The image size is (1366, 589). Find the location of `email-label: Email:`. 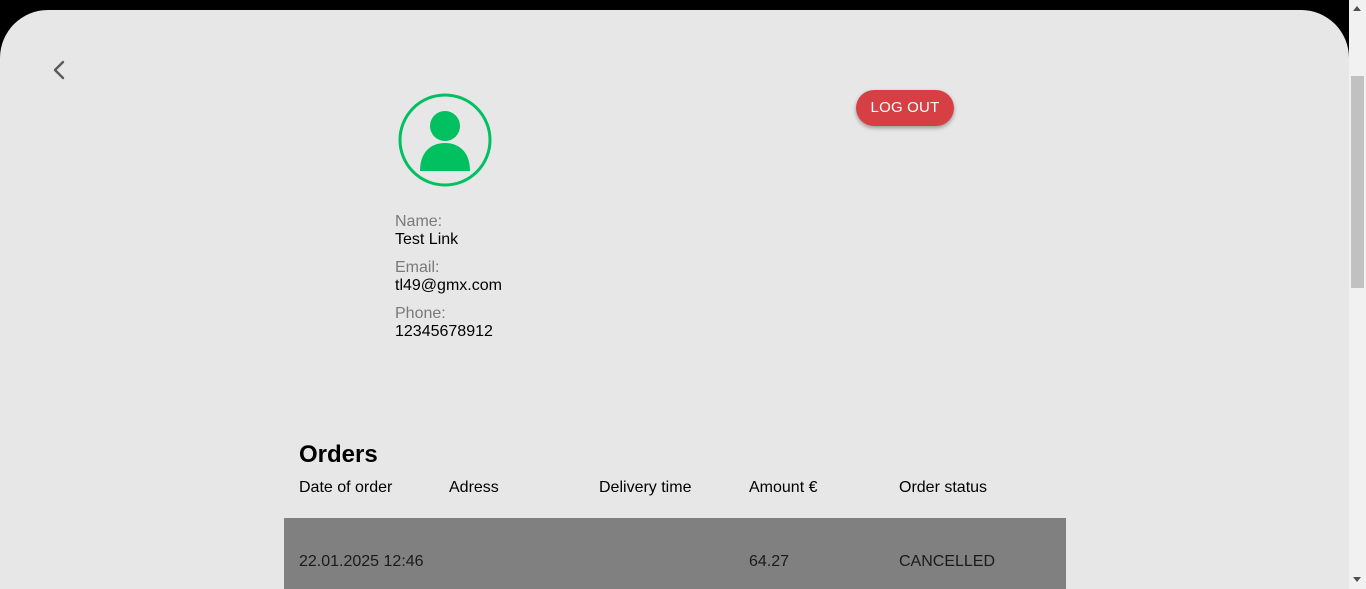

email-label: Email: is located at coordinates (417, 267).